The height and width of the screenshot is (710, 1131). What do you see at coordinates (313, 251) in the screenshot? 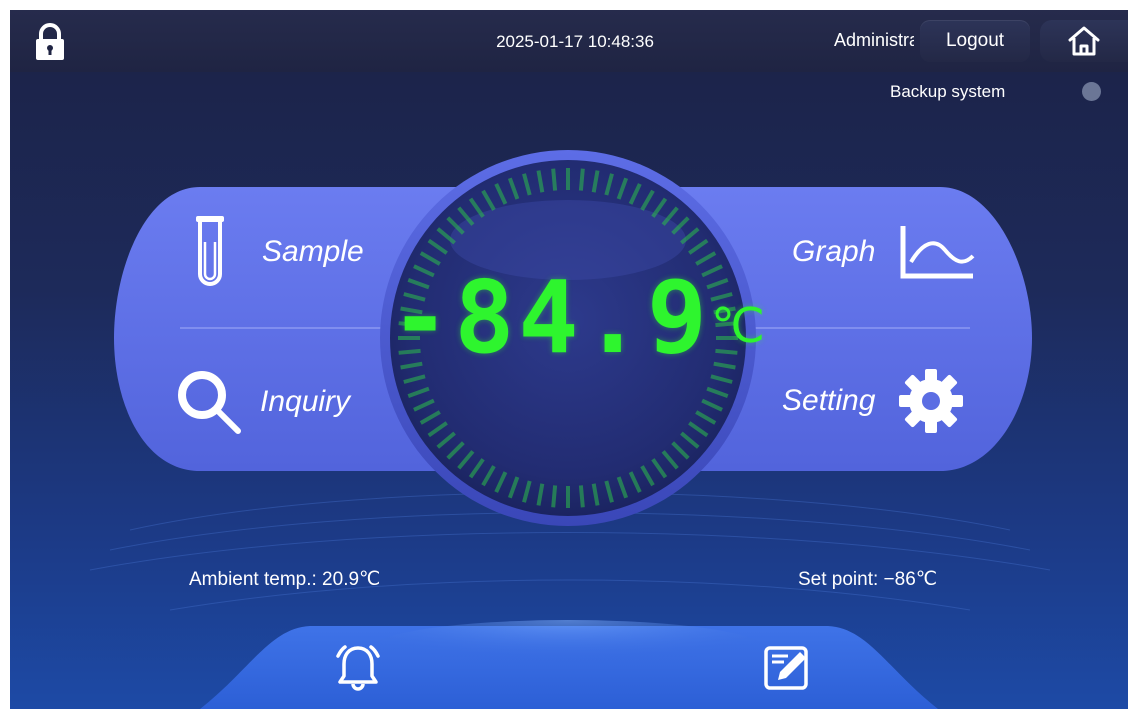
I see `sample-label: Sample` at bounding box center [313, 251].